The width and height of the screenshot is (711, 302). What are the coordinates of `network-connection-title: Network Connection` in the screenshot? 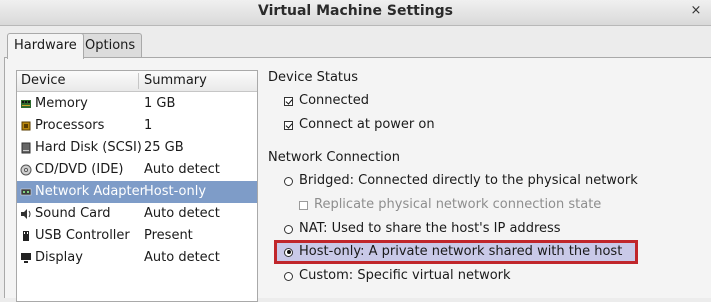 It's located at (334, 157).